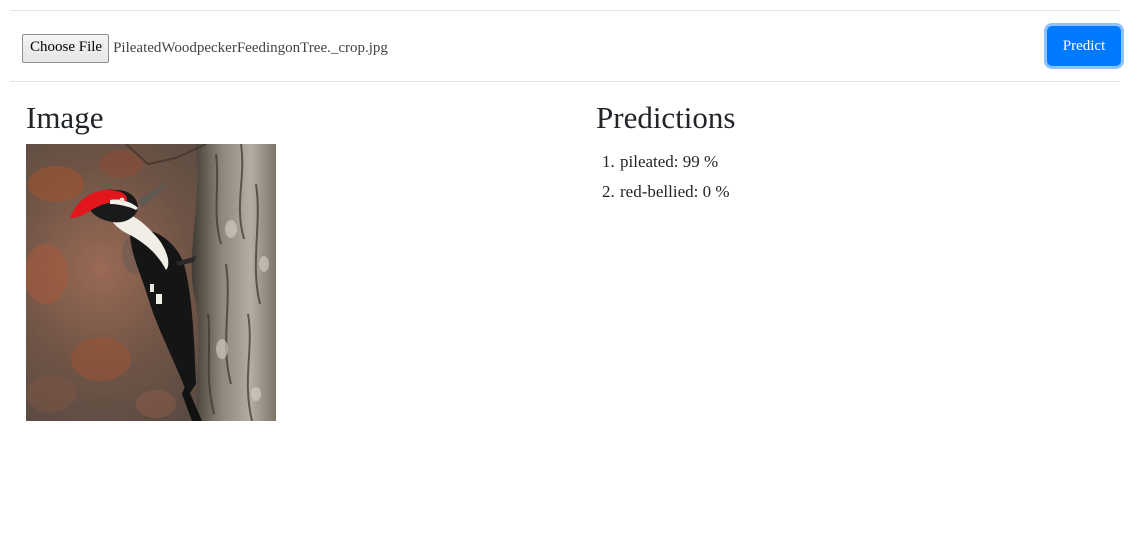  What do you see at coordinates (1084, 46) in the screenshot?
I see `predict-button: Predict` at bounding box center [1084, 46].